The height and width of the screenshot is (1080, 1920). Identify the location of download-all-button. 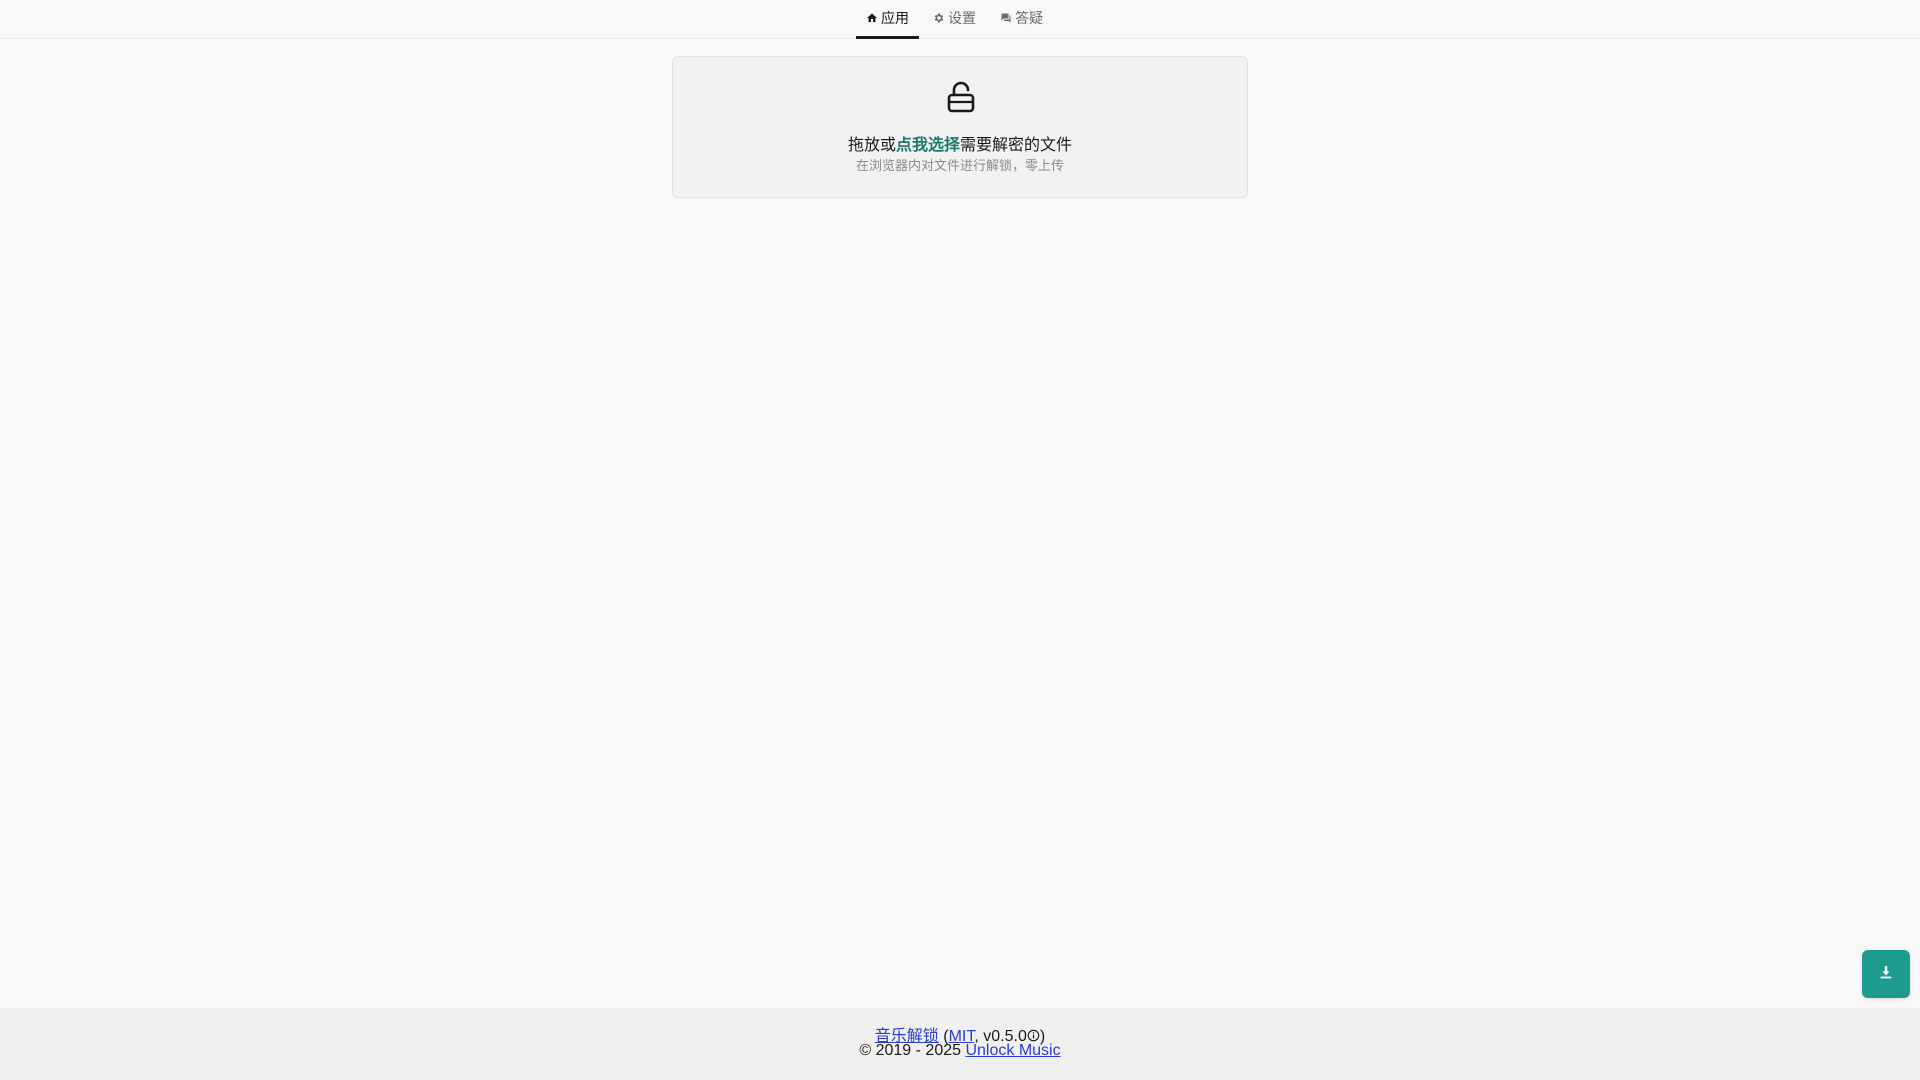
(1886, 974).